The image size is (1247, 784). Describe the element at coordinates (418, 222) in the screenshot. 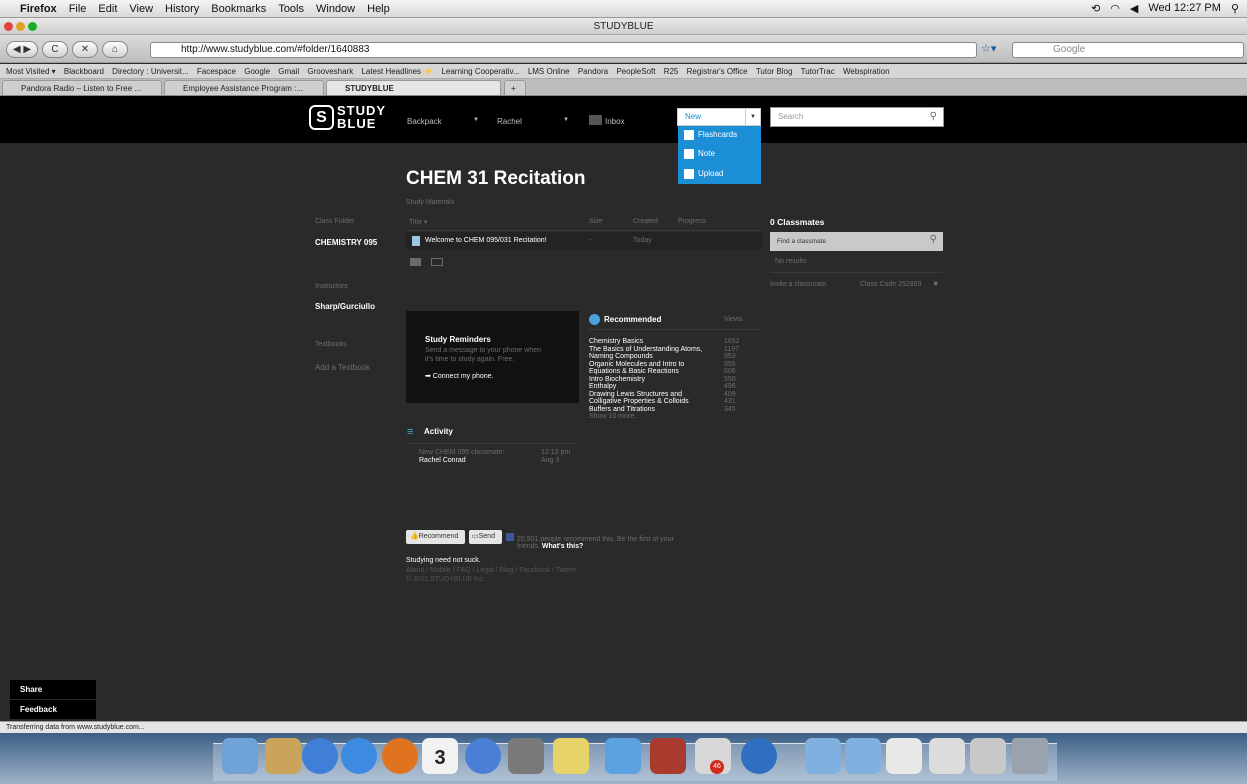

I see `column-title: Title ▾` at that location.